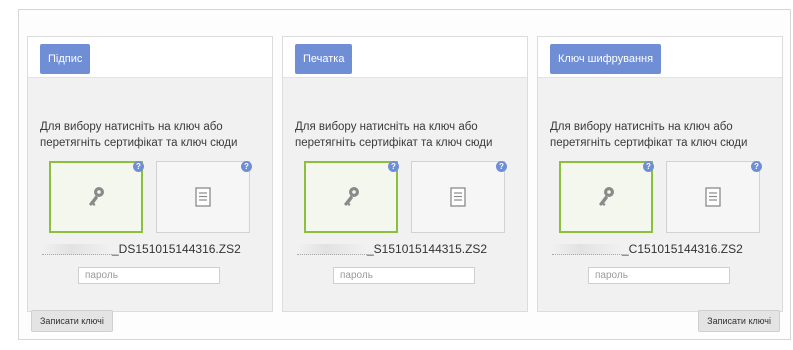 The image size is (793, 350). What do you see at coordinates (405, 57) in the screenshot?
I see `panel-header: Печатка` at bounding box center [405, 57].